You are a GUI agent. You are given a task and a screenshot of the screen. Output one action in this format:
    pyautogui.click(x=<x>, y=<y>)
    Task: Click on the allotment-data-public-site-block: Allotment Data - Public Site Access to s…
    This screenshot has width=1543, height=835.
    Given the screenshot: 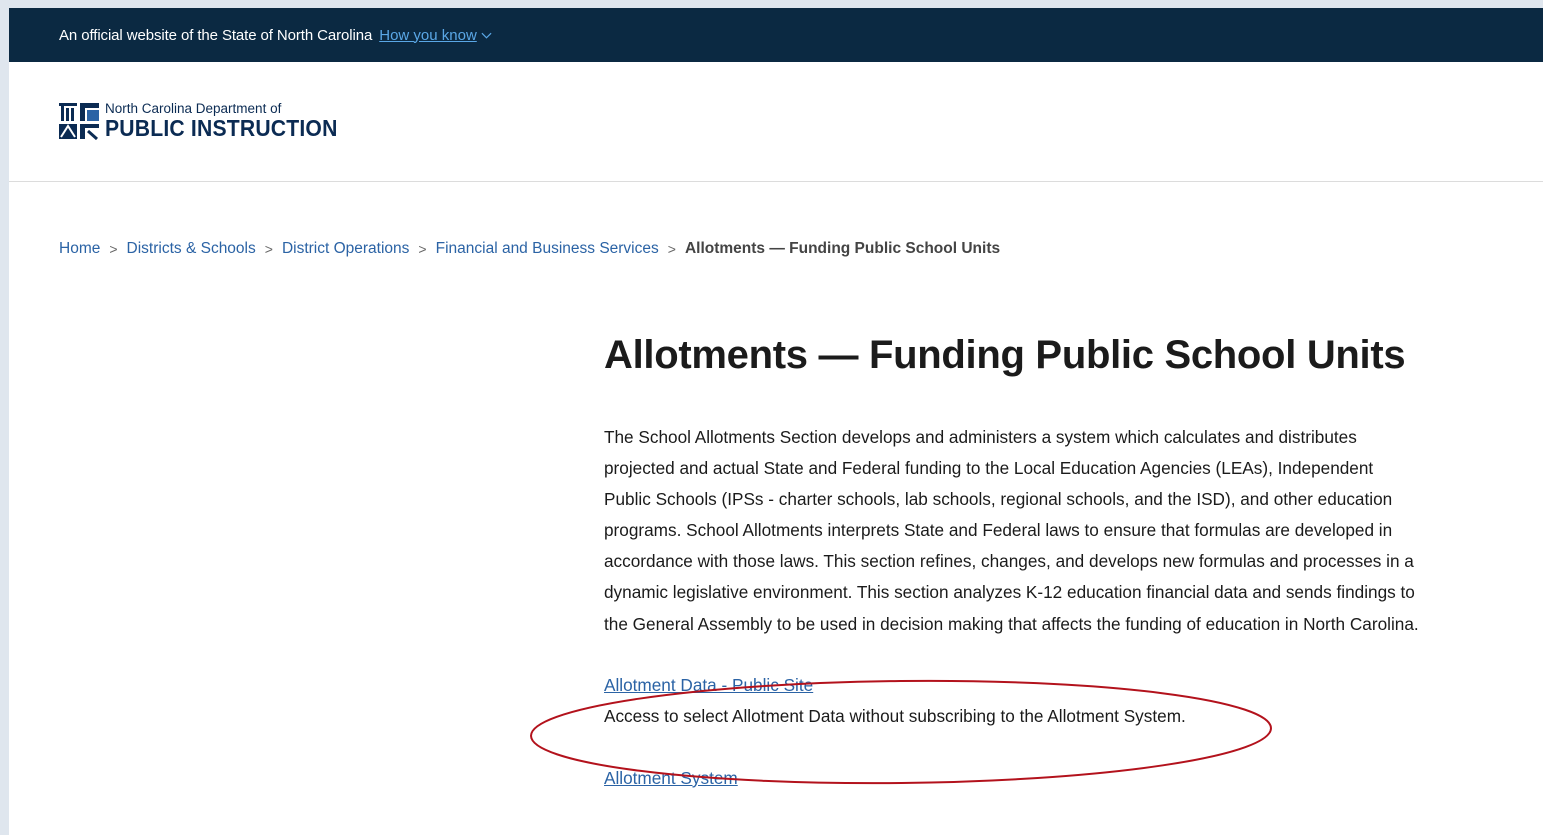 What is the action you would take?
    pyautogui.click(x=1019, y=701)
    